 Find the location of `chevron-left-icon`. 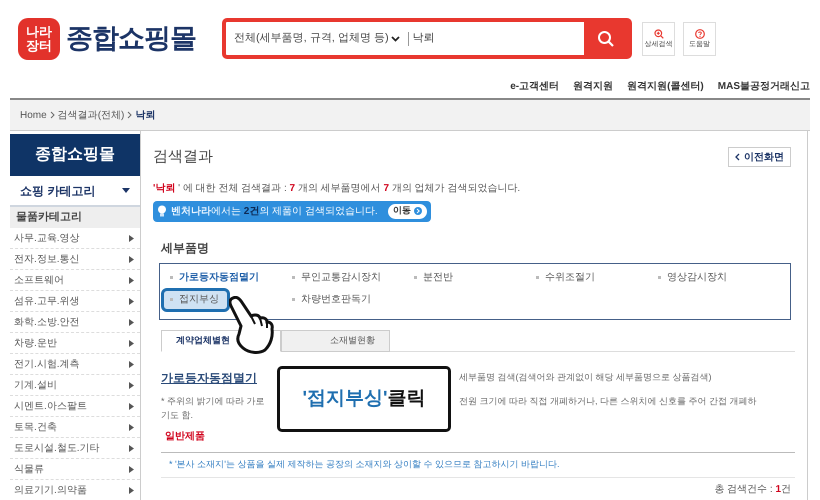

chevron-left-icon is located at coordinates (737, 157).